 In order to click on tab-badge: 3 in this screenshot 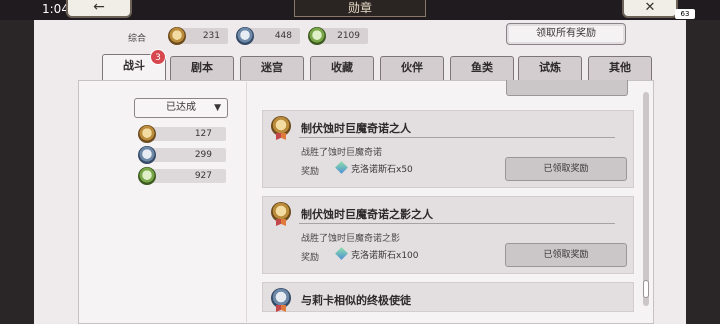, I will do `click(158, 57)`.